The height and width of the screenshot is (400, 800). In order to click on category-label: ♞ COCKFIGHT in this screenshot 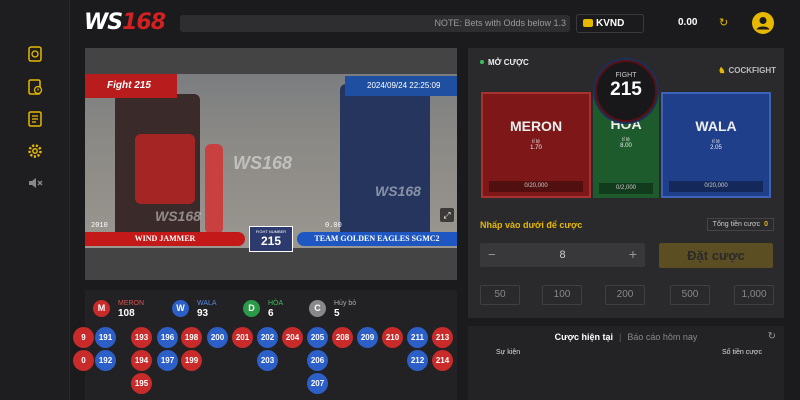, I will do `click(747, 70)`.